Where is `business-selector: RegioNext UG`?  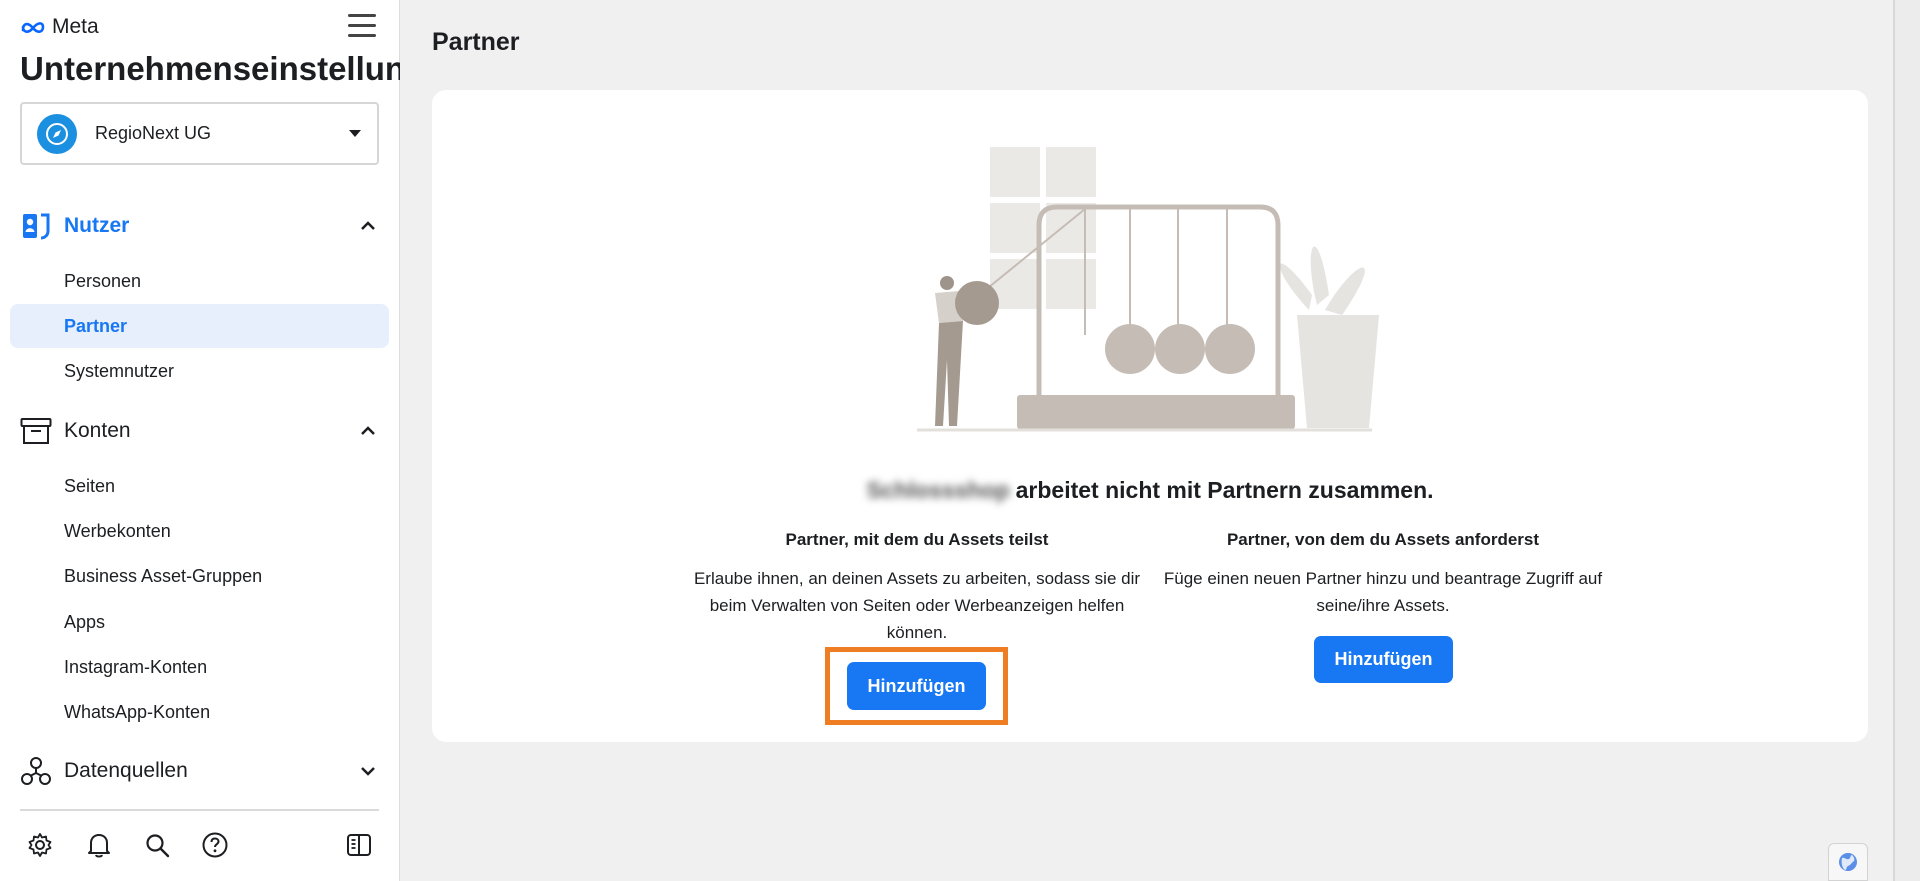
business-selector: RegioNext UG is located at coordinates (199, 133).